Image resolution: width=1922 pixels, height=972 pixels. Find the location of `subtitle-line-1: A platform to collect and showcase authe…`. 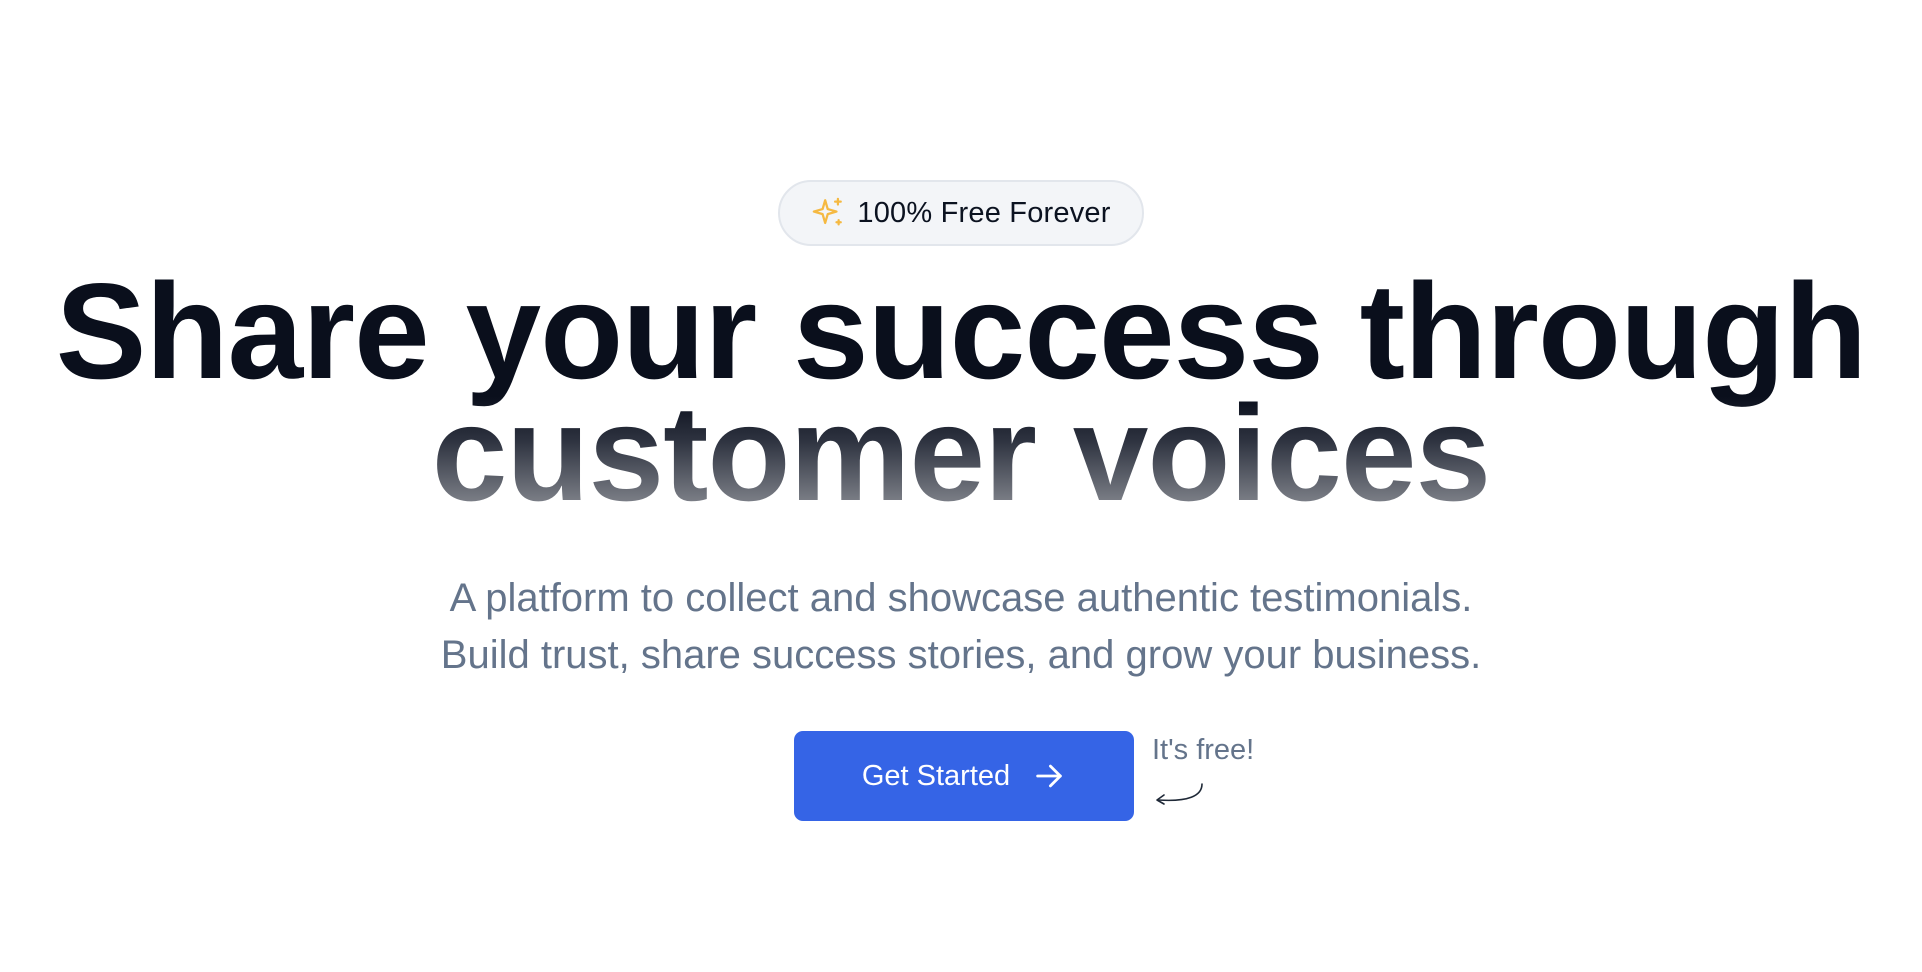

subtitle-line-1: A platform to collect and showcase authe… is located at coordinates (961, 598).